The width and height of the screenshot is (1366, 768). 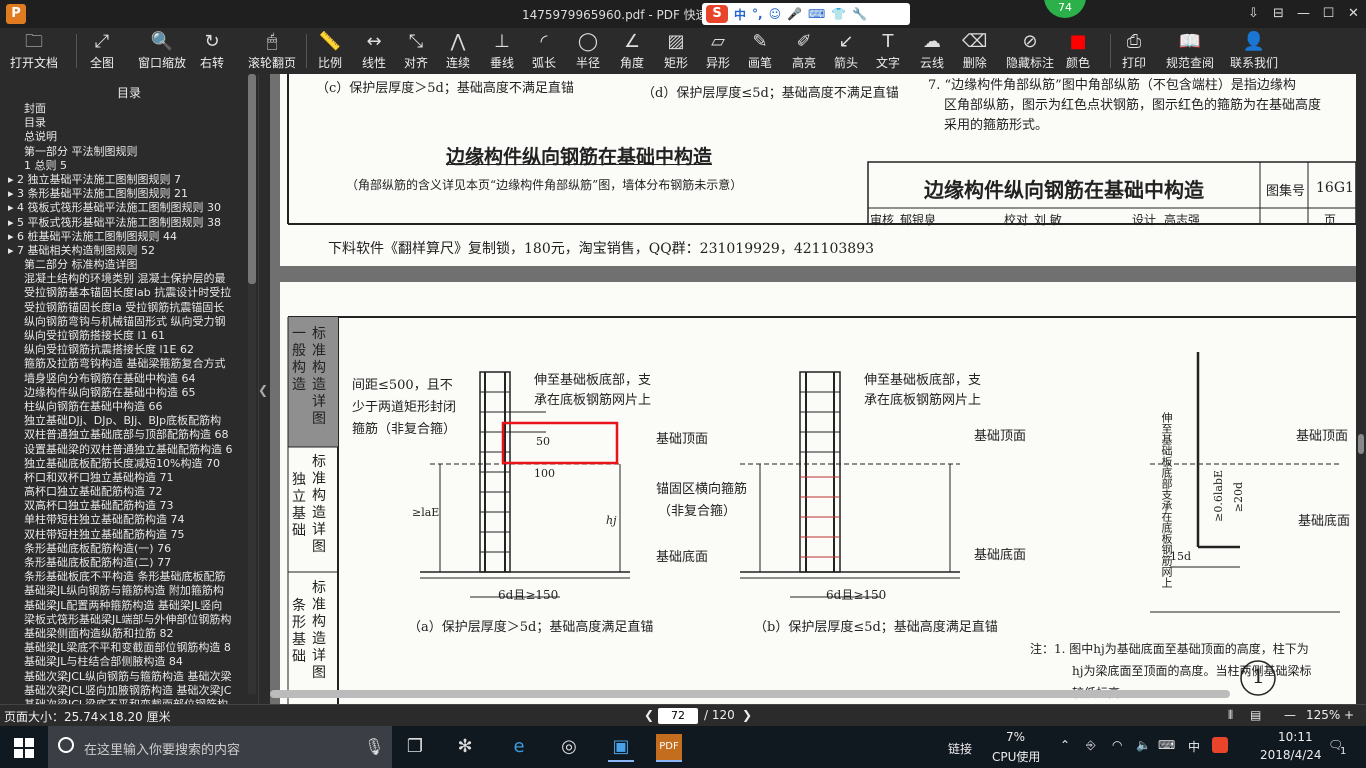 What do you see at coordinates (669, 748) in the screenshot?
I see `pdf-viewer-taskbar-icon: PDF` at bounding box center [669, 748].